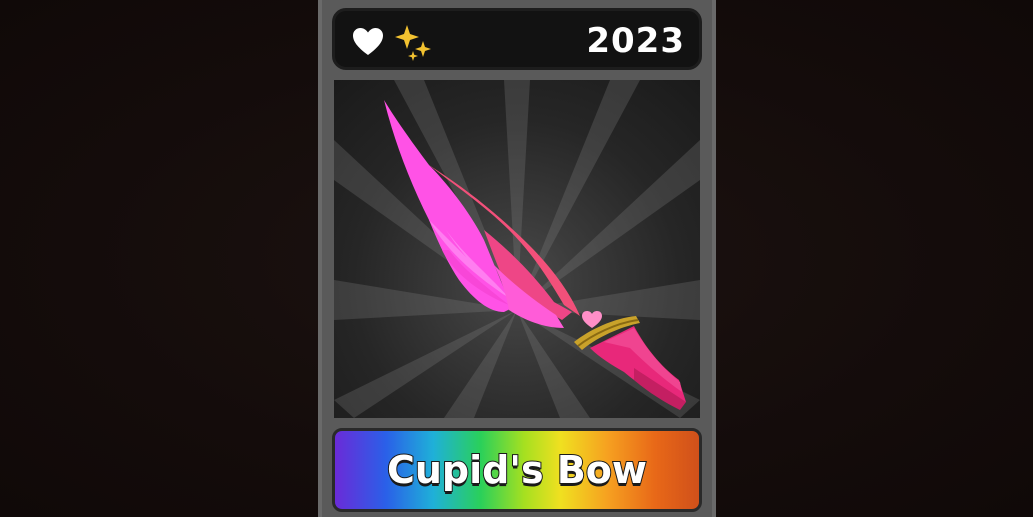 Image resolution: width=1033 pixels, height=517 pixels. What do you see at coordinates (368, 42) in the screenshot?
I see `heart-icon` at bounding box center [368, 42].